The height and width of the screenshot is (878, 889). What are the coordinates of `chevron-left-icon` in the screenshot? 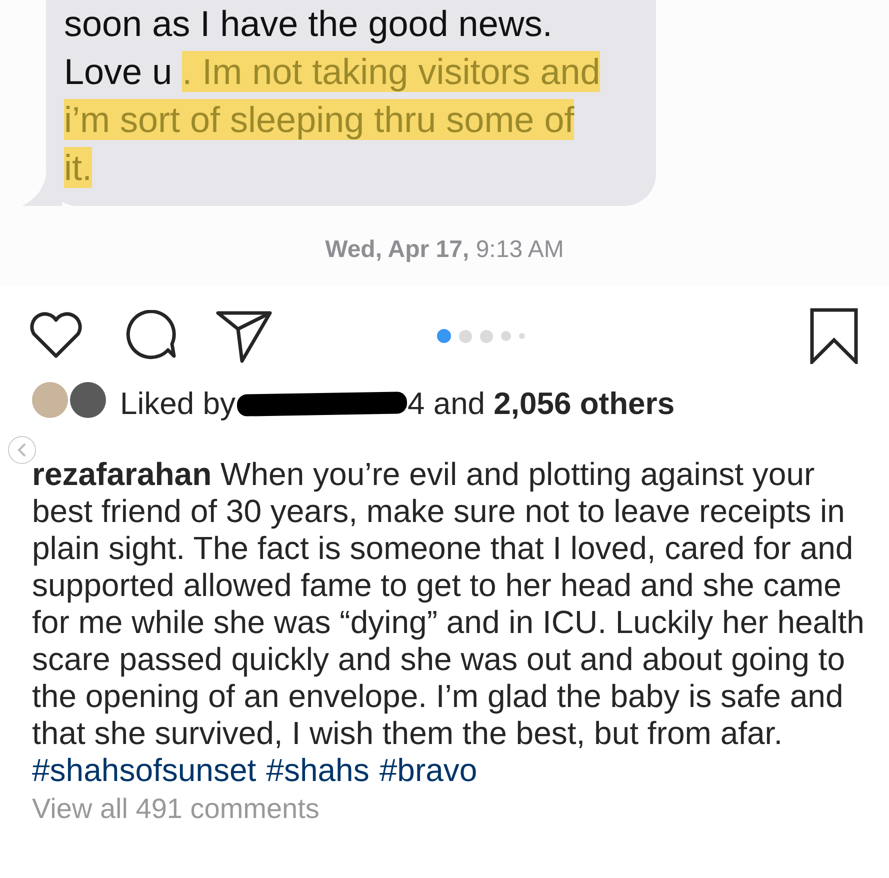 It's located at (22, 450).